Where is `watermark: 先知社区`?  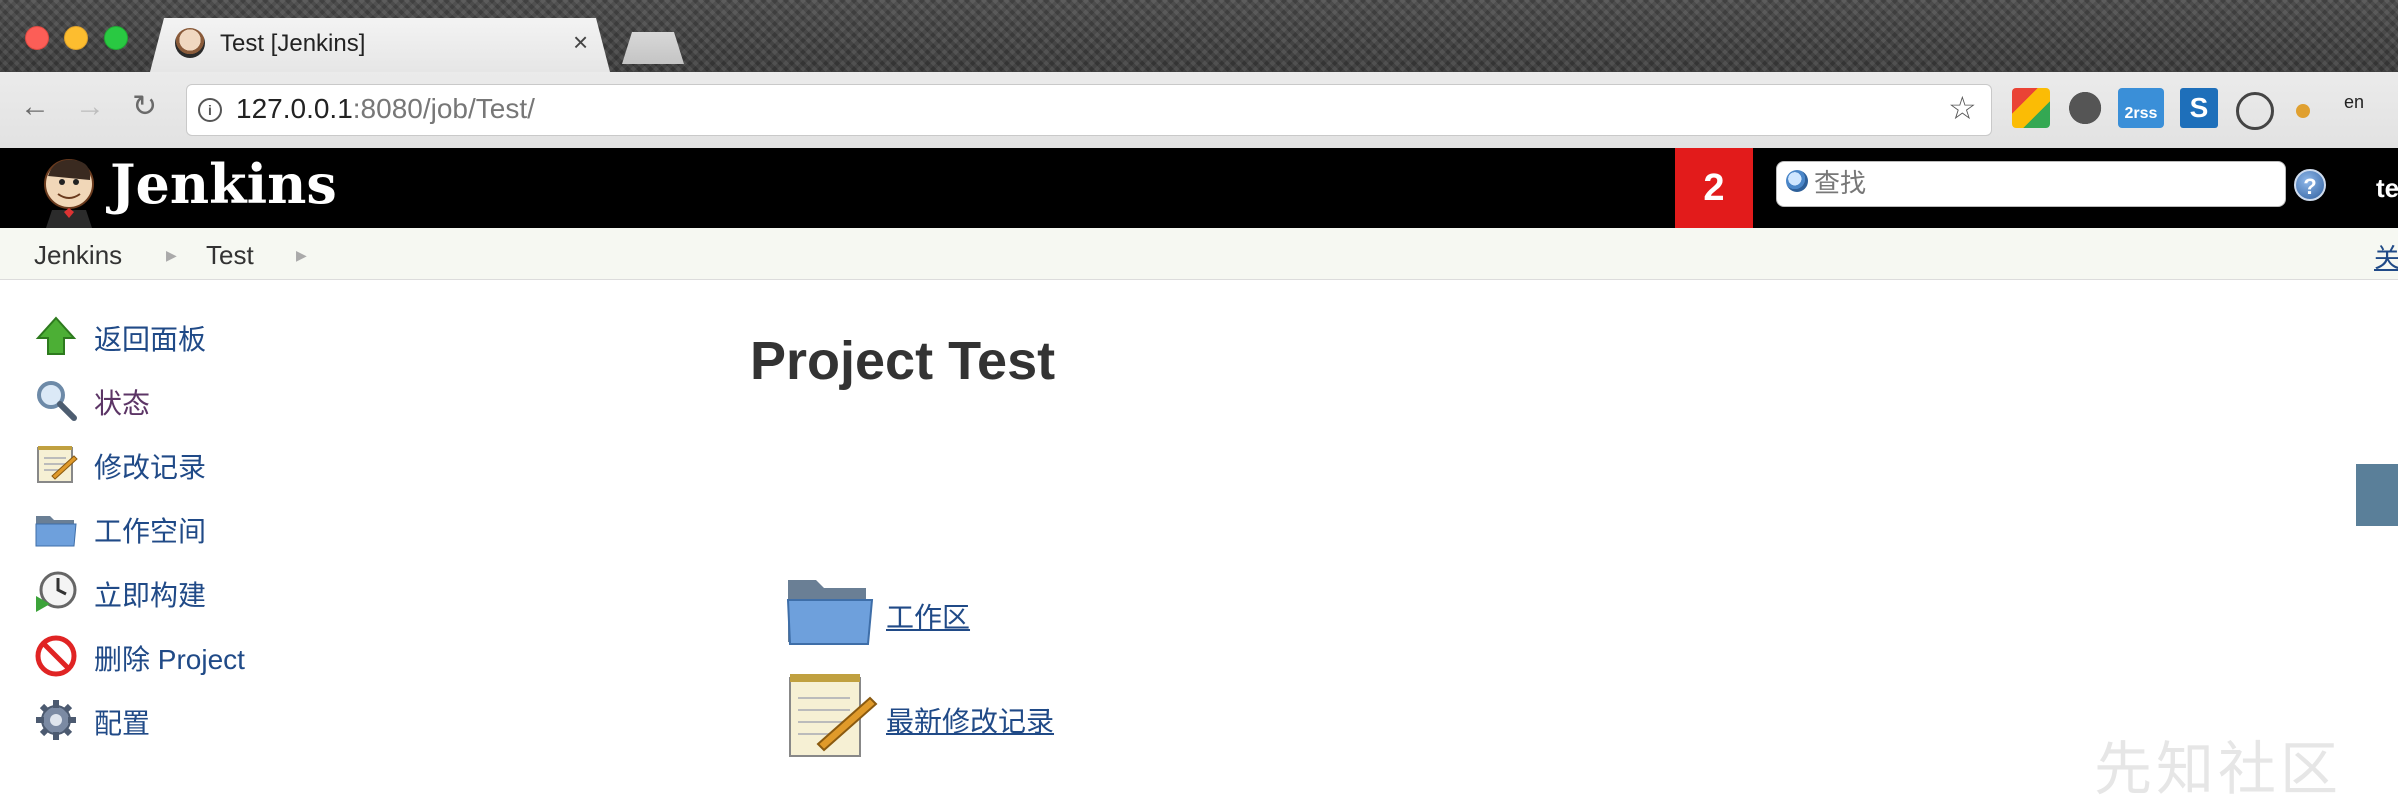 watermark: 先知社区 is located at coordinates (2218, 769).